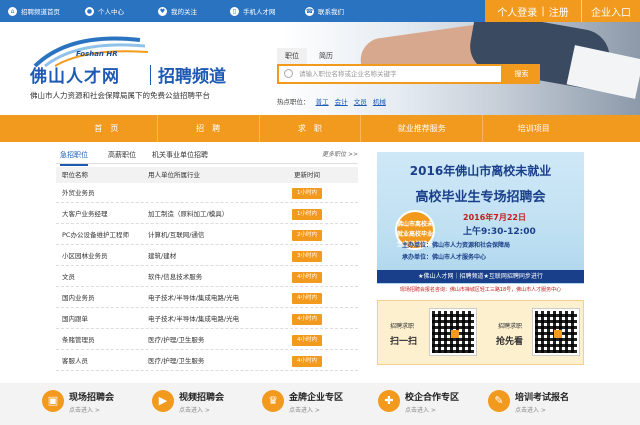 The width and height of the screenshot is (640, 425). Describe the element at coordinates (422, 128) in the screenshot. I see `nav-employment-service: 就业推荐服务` at that location.